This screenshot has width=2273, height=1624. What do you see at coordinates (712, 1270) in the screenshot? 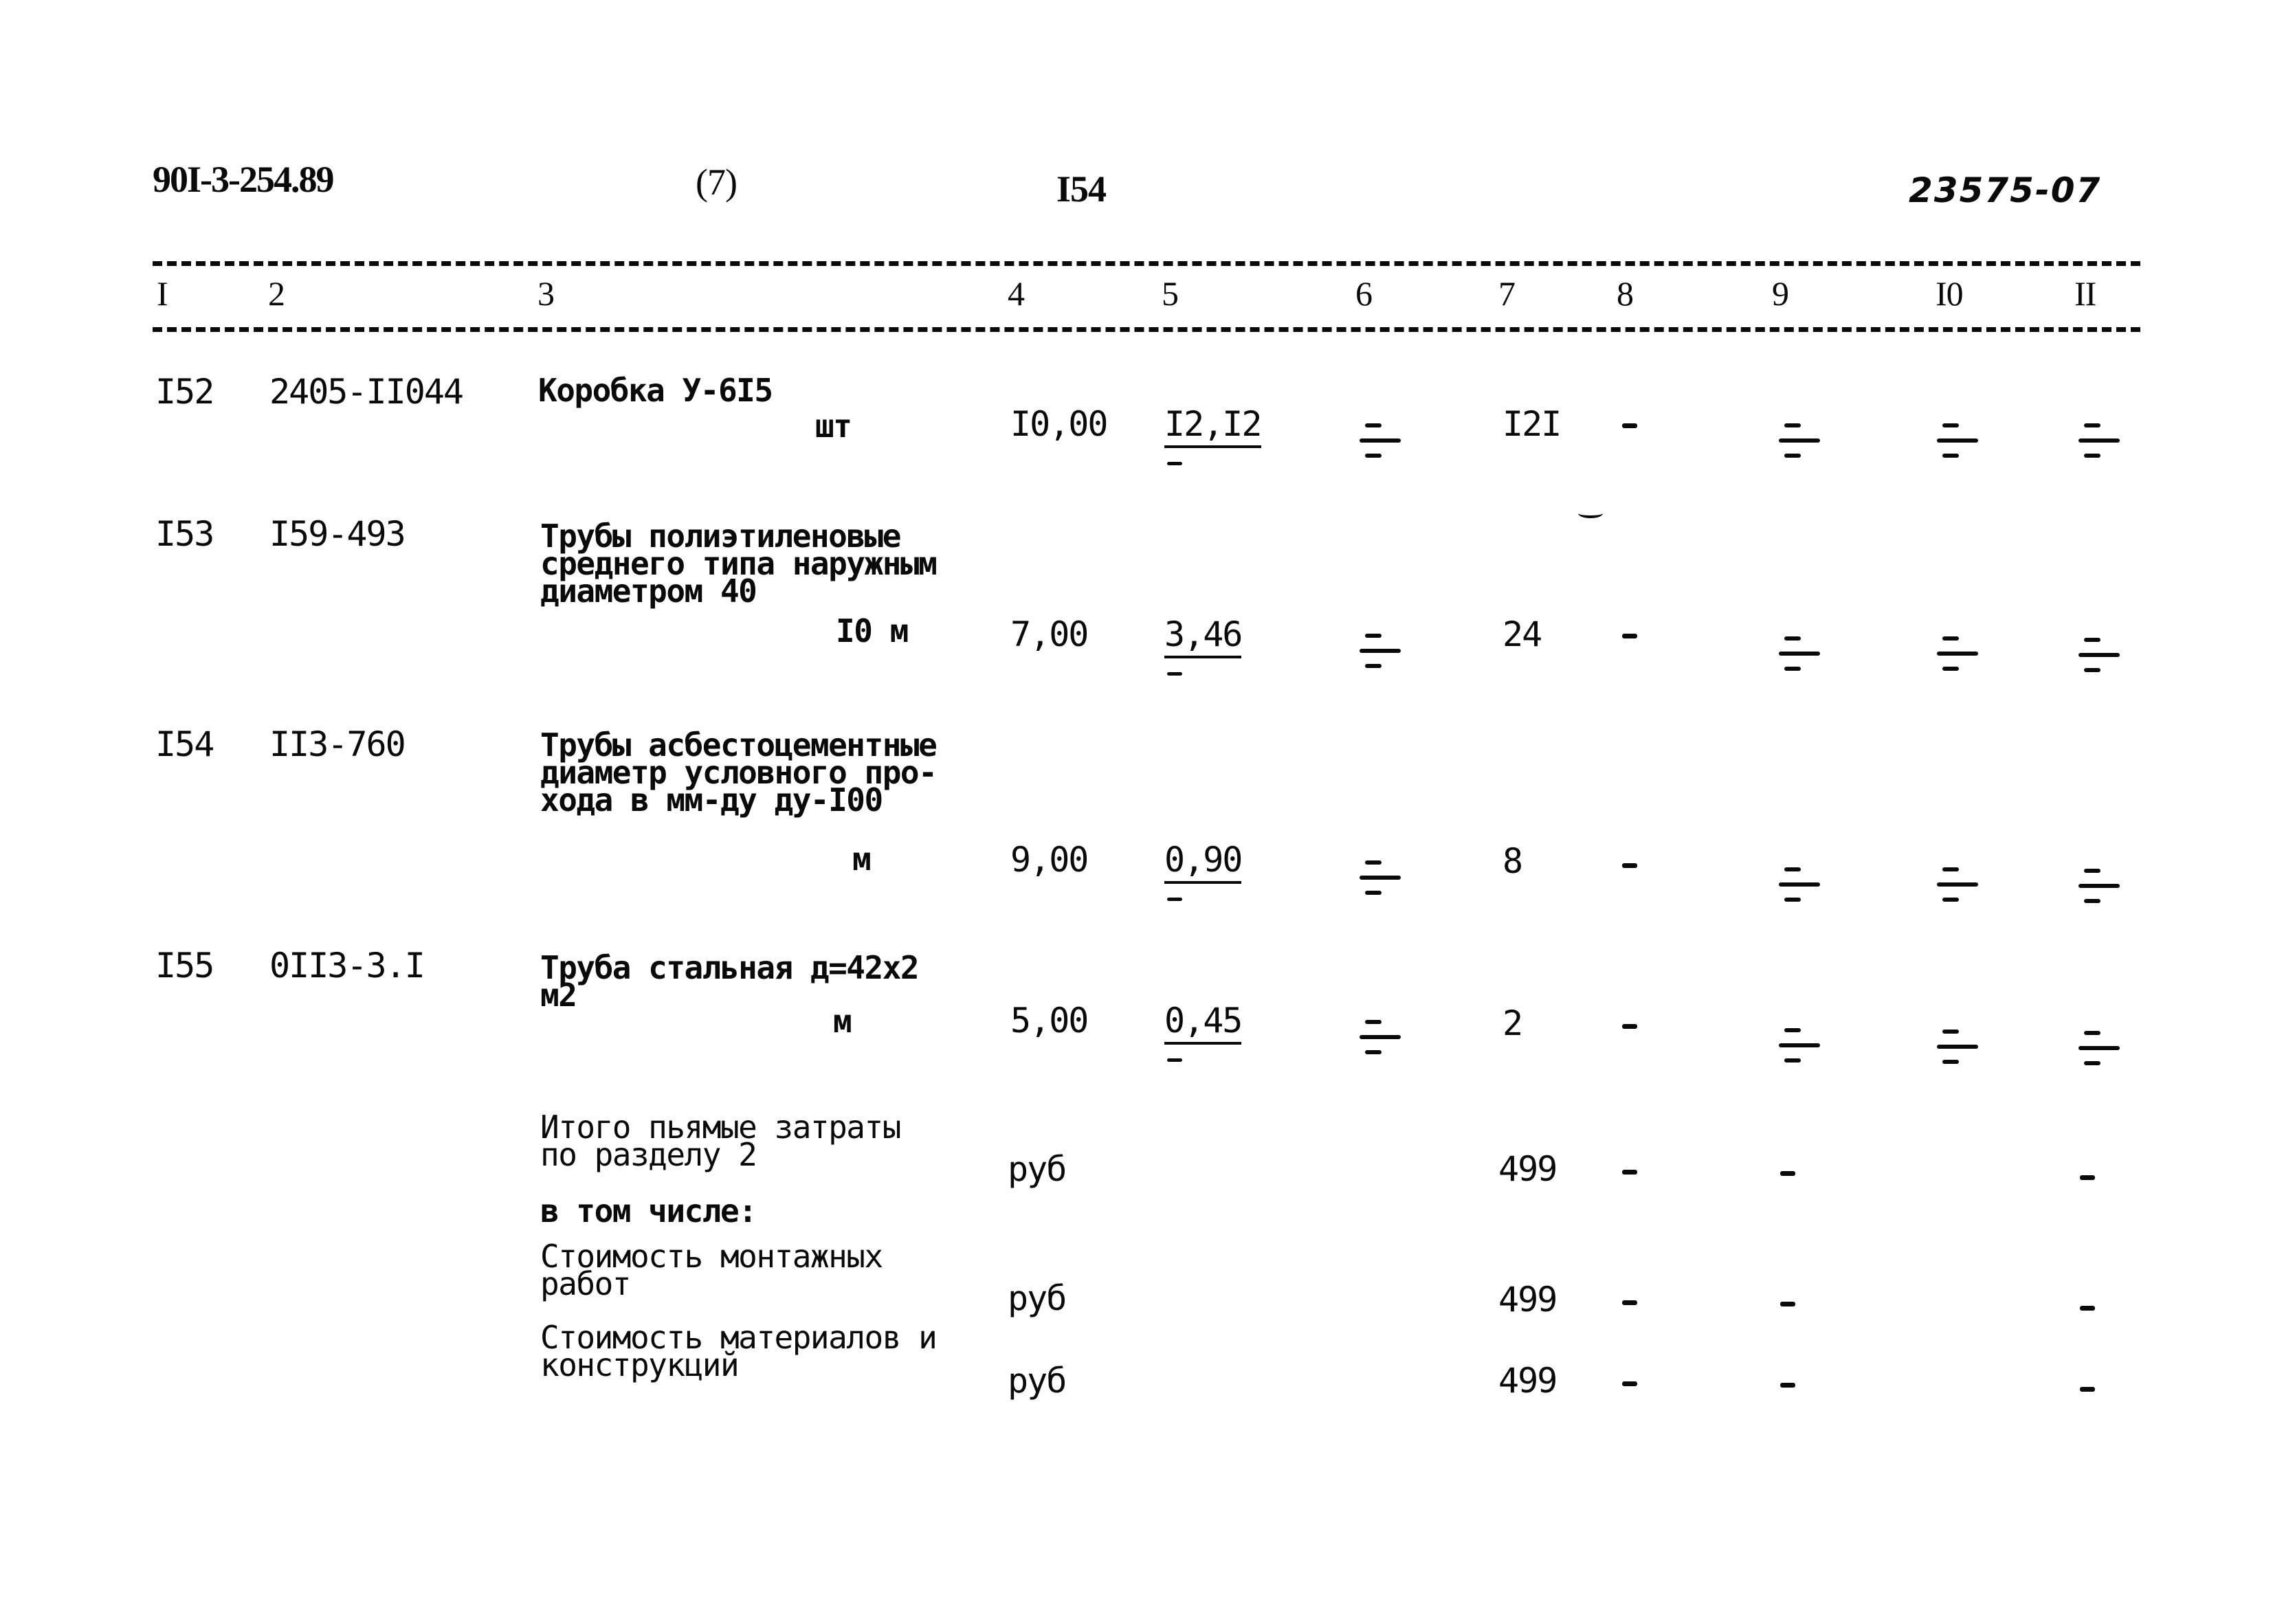
I see `totals-label: Стоимость монтажных работ` at bounding box center [712, 1270].